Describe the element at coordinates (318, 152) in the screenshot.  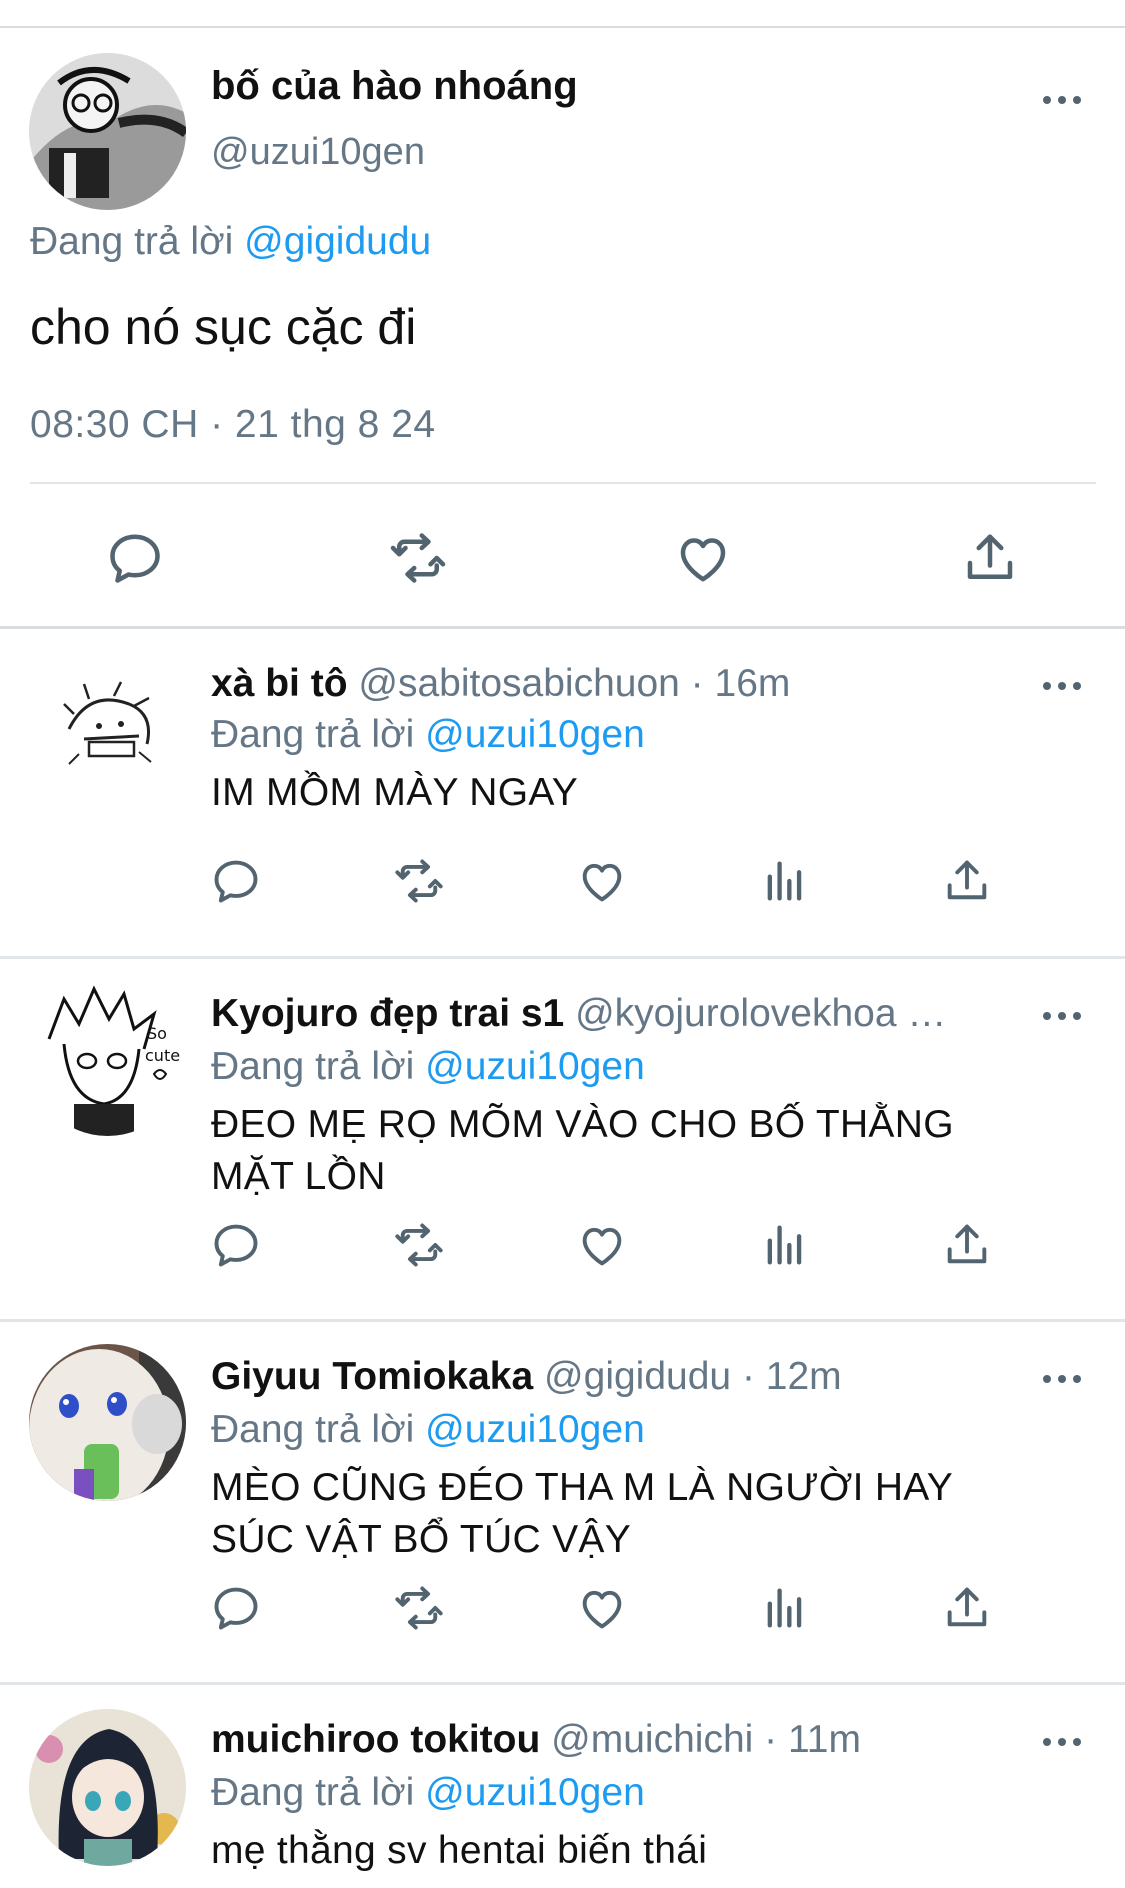
I see `user-handle: @uzui10gen` at that location.